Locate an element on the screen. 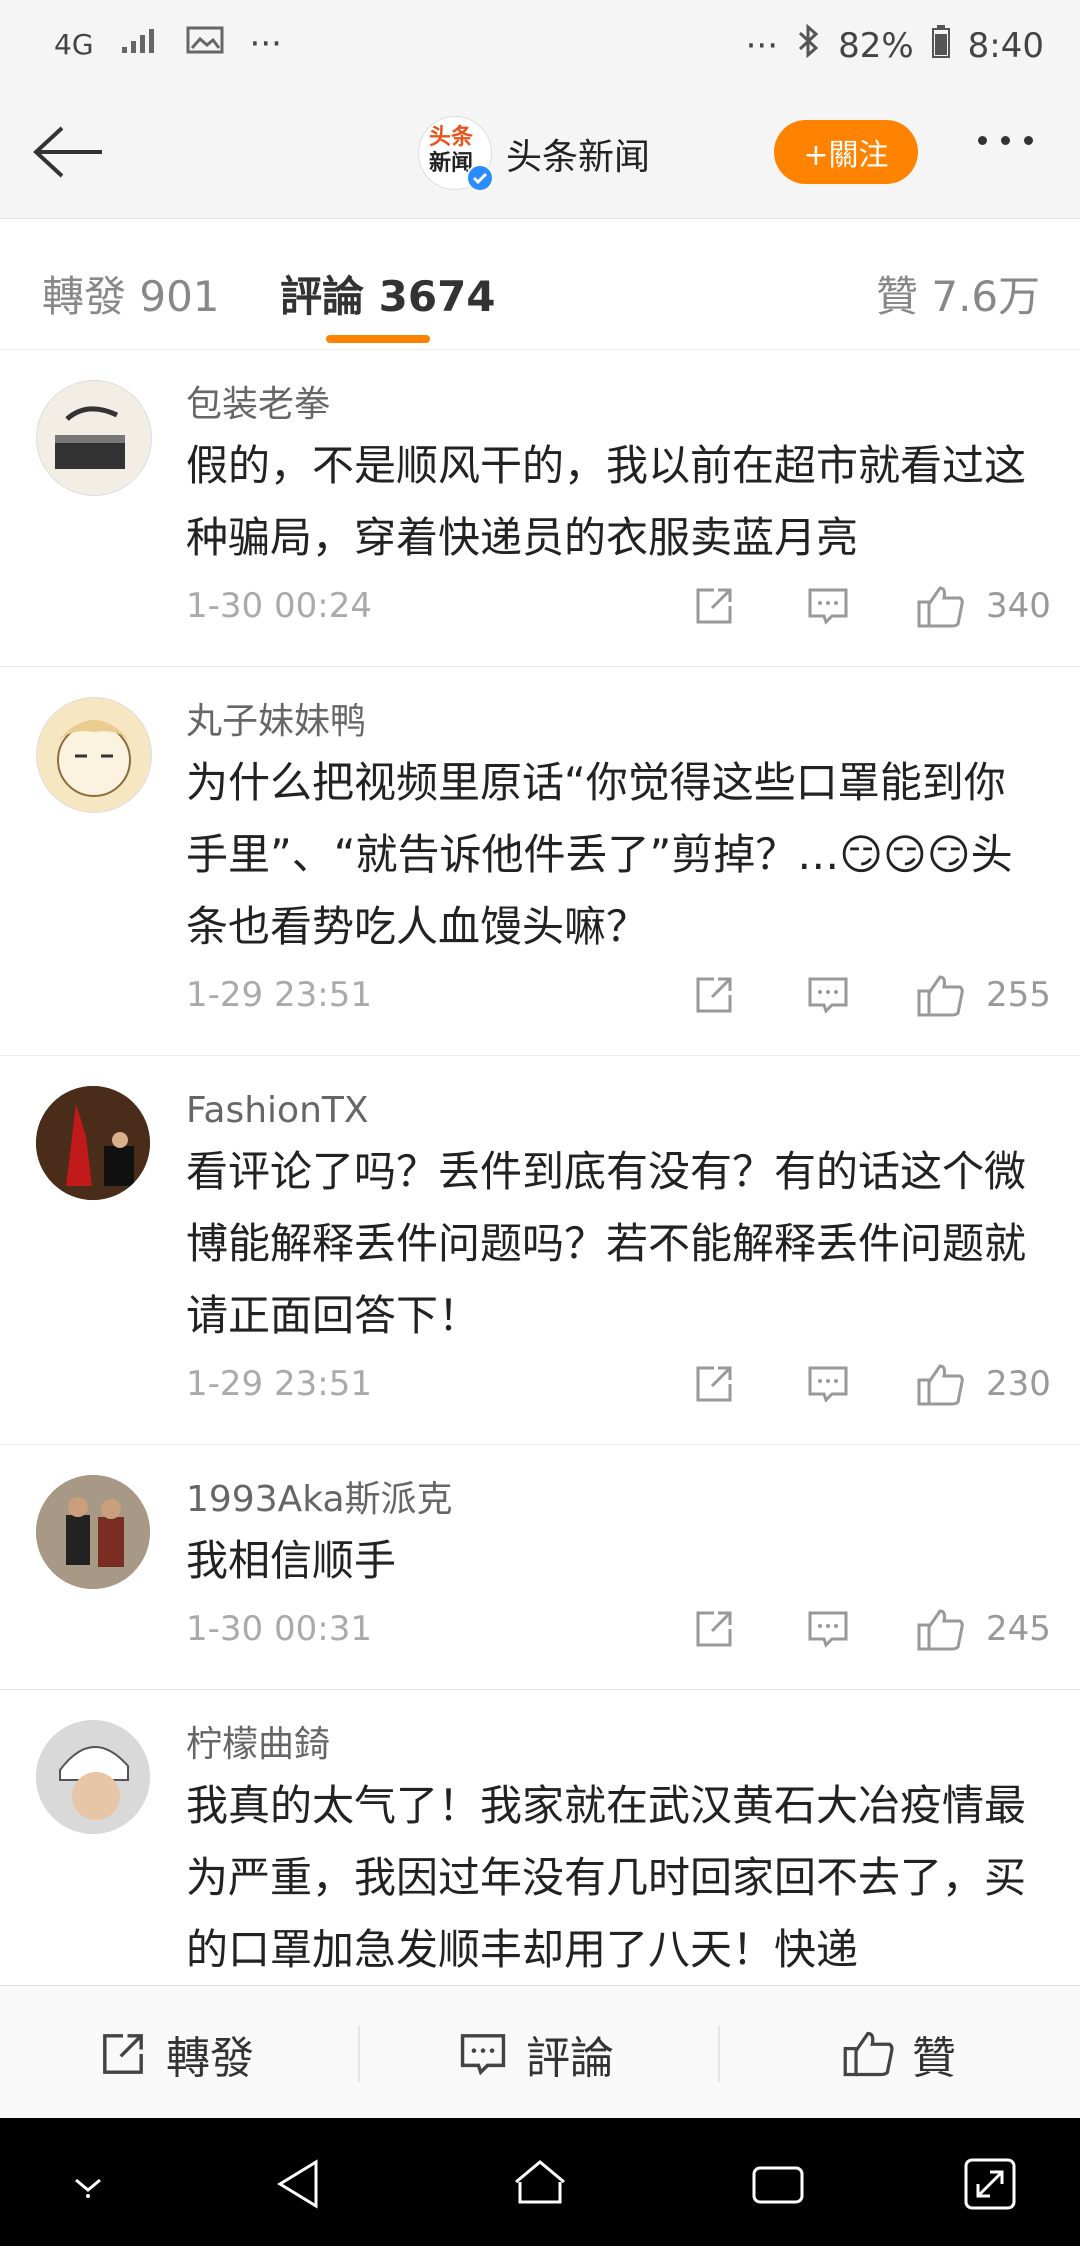  comment-time: 1-30 00:24 is located at coordinates (279, 606).